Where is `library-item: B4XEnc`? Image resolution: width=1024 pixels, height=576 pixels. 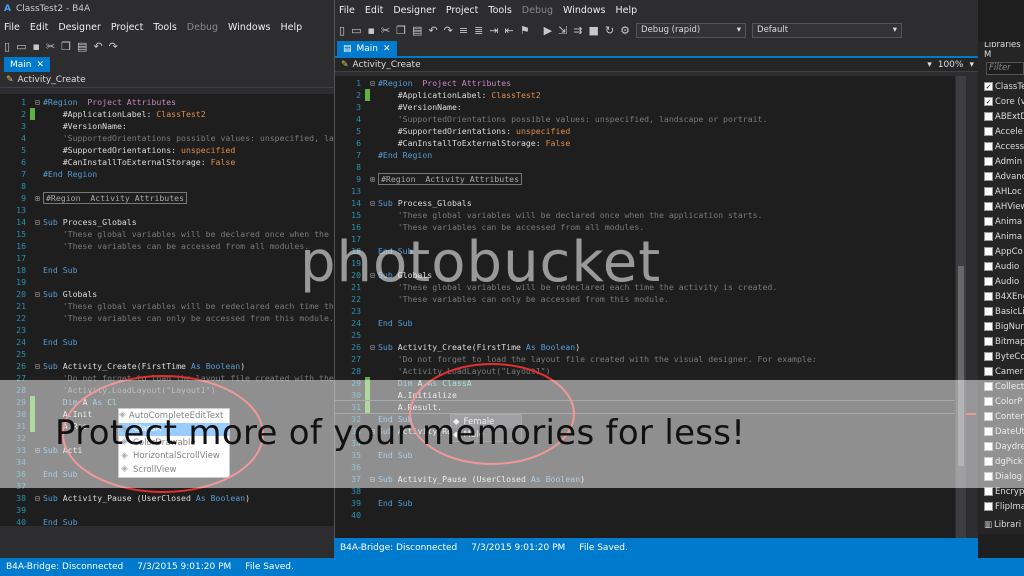 library-item: B4XEnc is located at coordinates (1001, 296).